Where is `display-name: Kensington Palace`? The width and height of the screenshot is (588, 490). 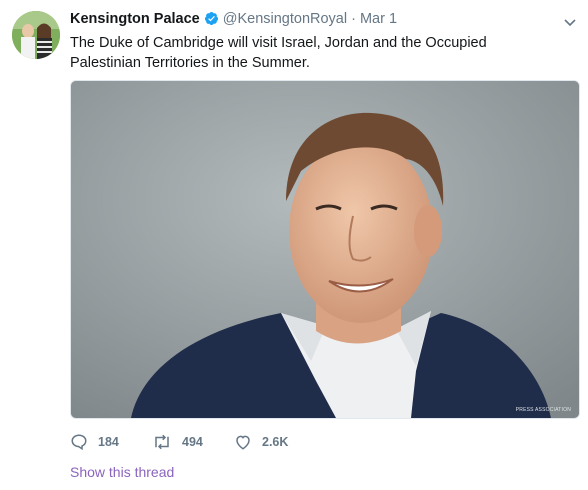 display-name: Kensington Palace is located at coordinates (135, 19).